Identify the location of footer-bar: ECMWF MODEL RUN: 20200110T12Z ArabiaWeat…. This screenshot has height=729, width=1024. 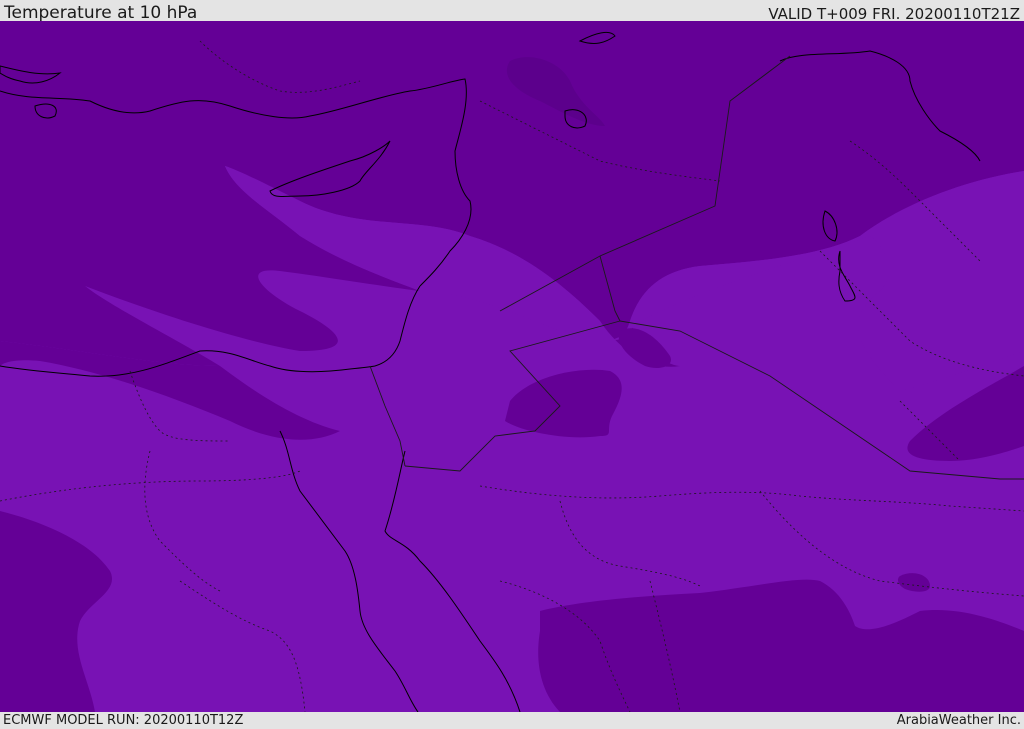
(512, 720).